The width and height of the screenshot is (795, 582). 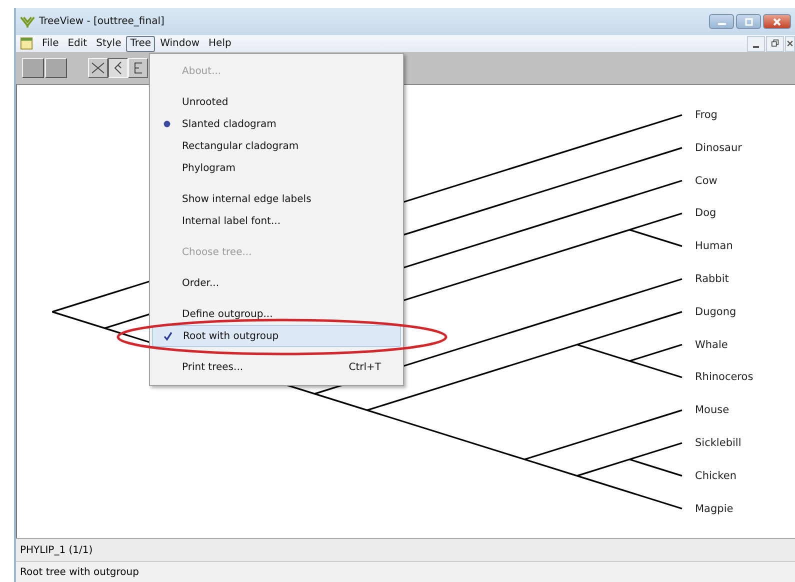 I want to click on menu-item: File, so click(x=50, y=44).